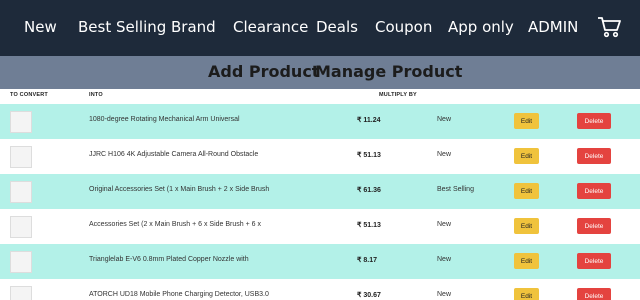 Image resolution: width=640 pixels, height=300 pixels. I want to click on nav-item-clearance: Clearance, so click(270, 27).